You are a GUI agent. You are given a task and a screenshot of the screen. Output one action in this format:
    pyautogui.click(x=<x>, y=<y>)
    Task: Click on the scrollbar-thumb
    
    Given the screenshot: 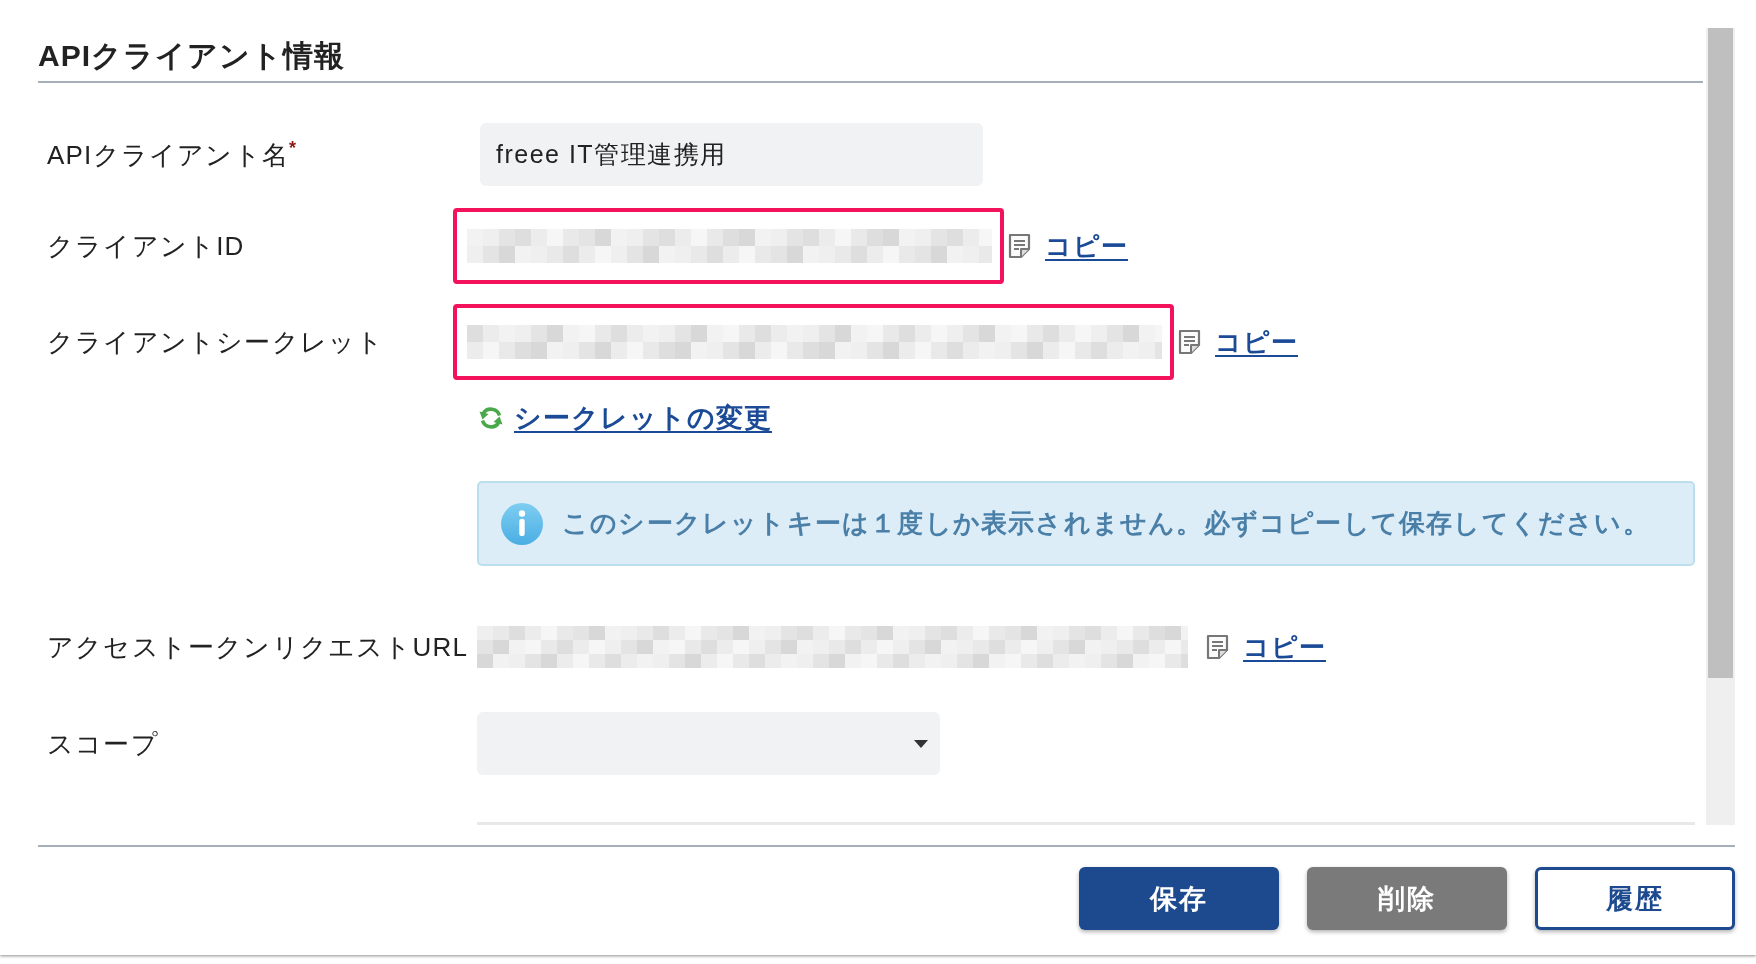 What is the action you would take?
    pyautogui.click(x=1720, y=353)
    